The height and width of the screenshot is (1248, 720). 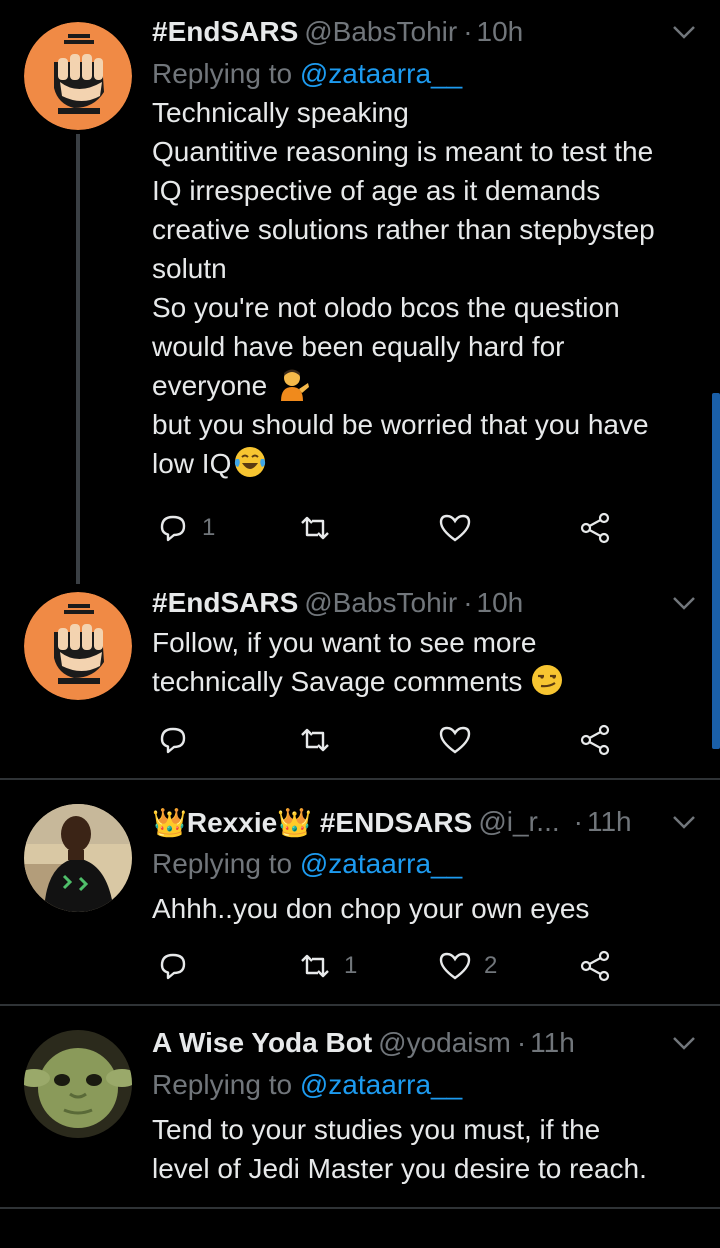 What do you see at coordinates (280, 112) in the screenshot?
I see `text-line: Technically speaking` at bounding box center [280, 112].